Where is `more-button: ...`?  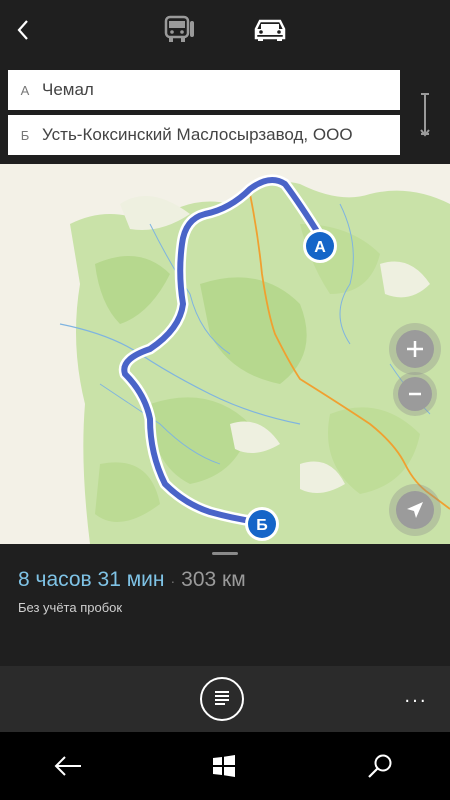 more-button: ... is located at coordinates (416, 699).